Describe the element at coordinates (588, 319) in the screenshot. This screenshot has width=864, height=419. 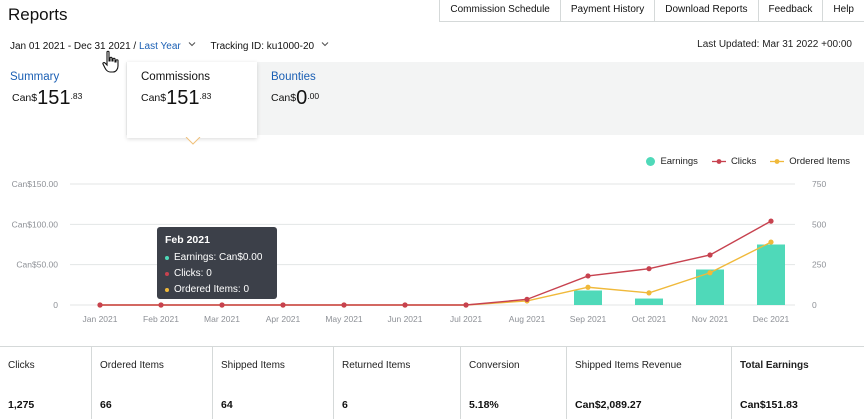
I see `x-tick-label: Sep 2021` at that location.